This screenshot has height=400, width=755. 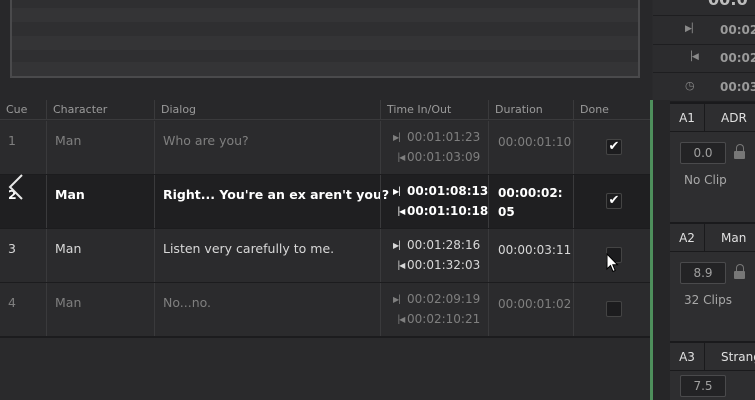 I want to click on track-volume-field: 0.0, so click(x=703, y=153).